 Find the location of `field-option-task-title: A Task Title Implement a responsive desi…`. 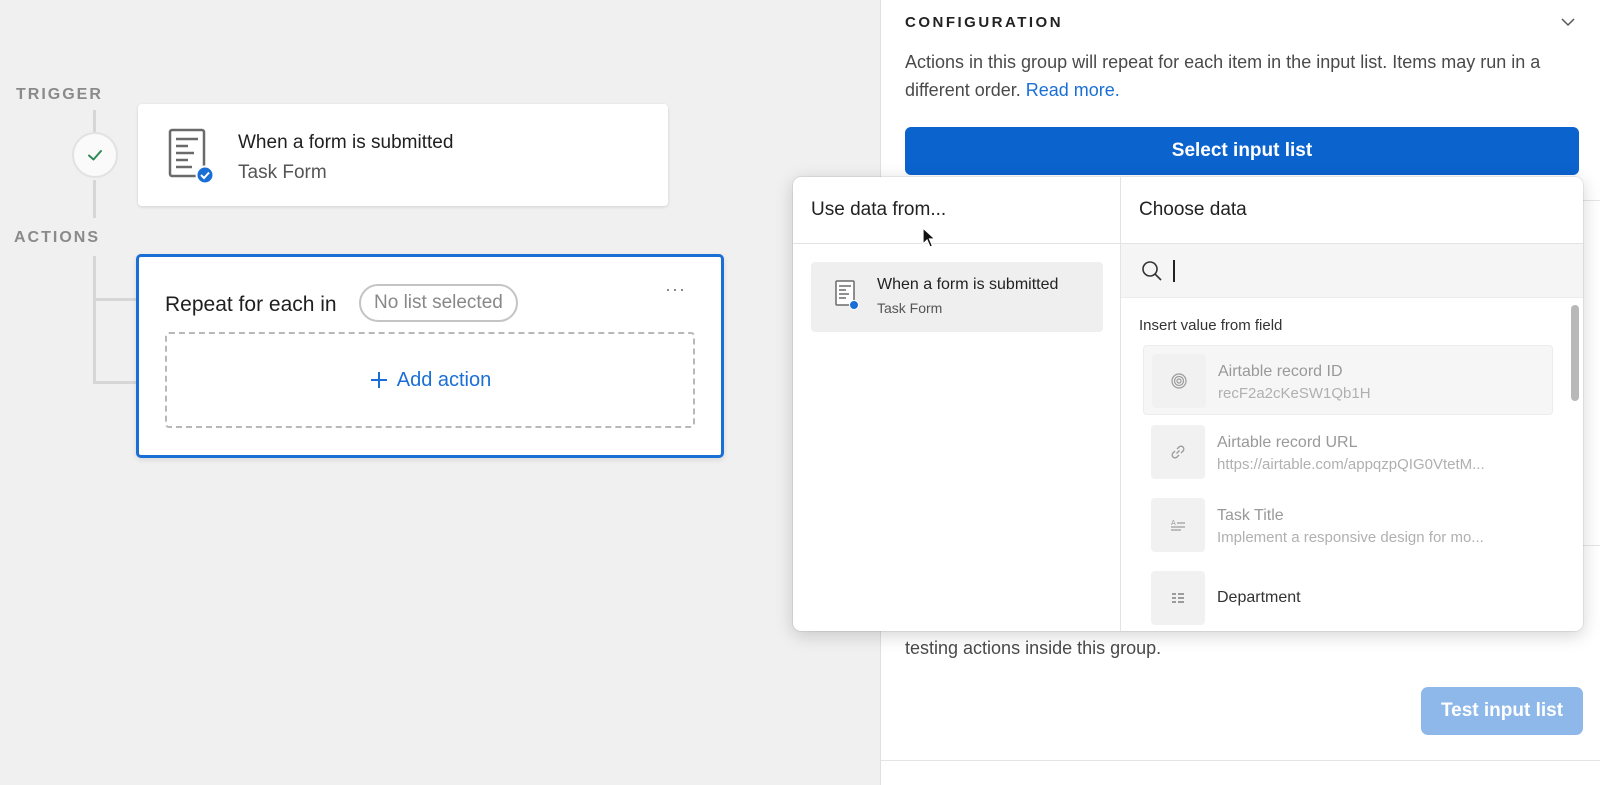

field-option-task-title: A Task Title Implement a responsive desi… is located at coordinates (1348, 525).